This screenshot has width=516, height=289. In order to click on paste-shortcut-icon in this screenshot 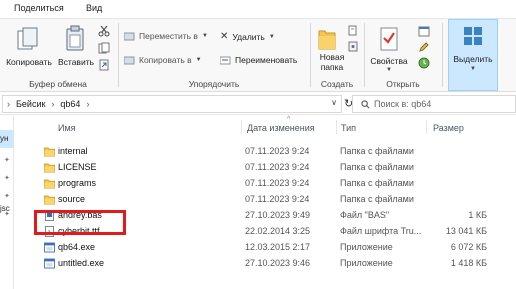, I will do `click(104, 65)`.